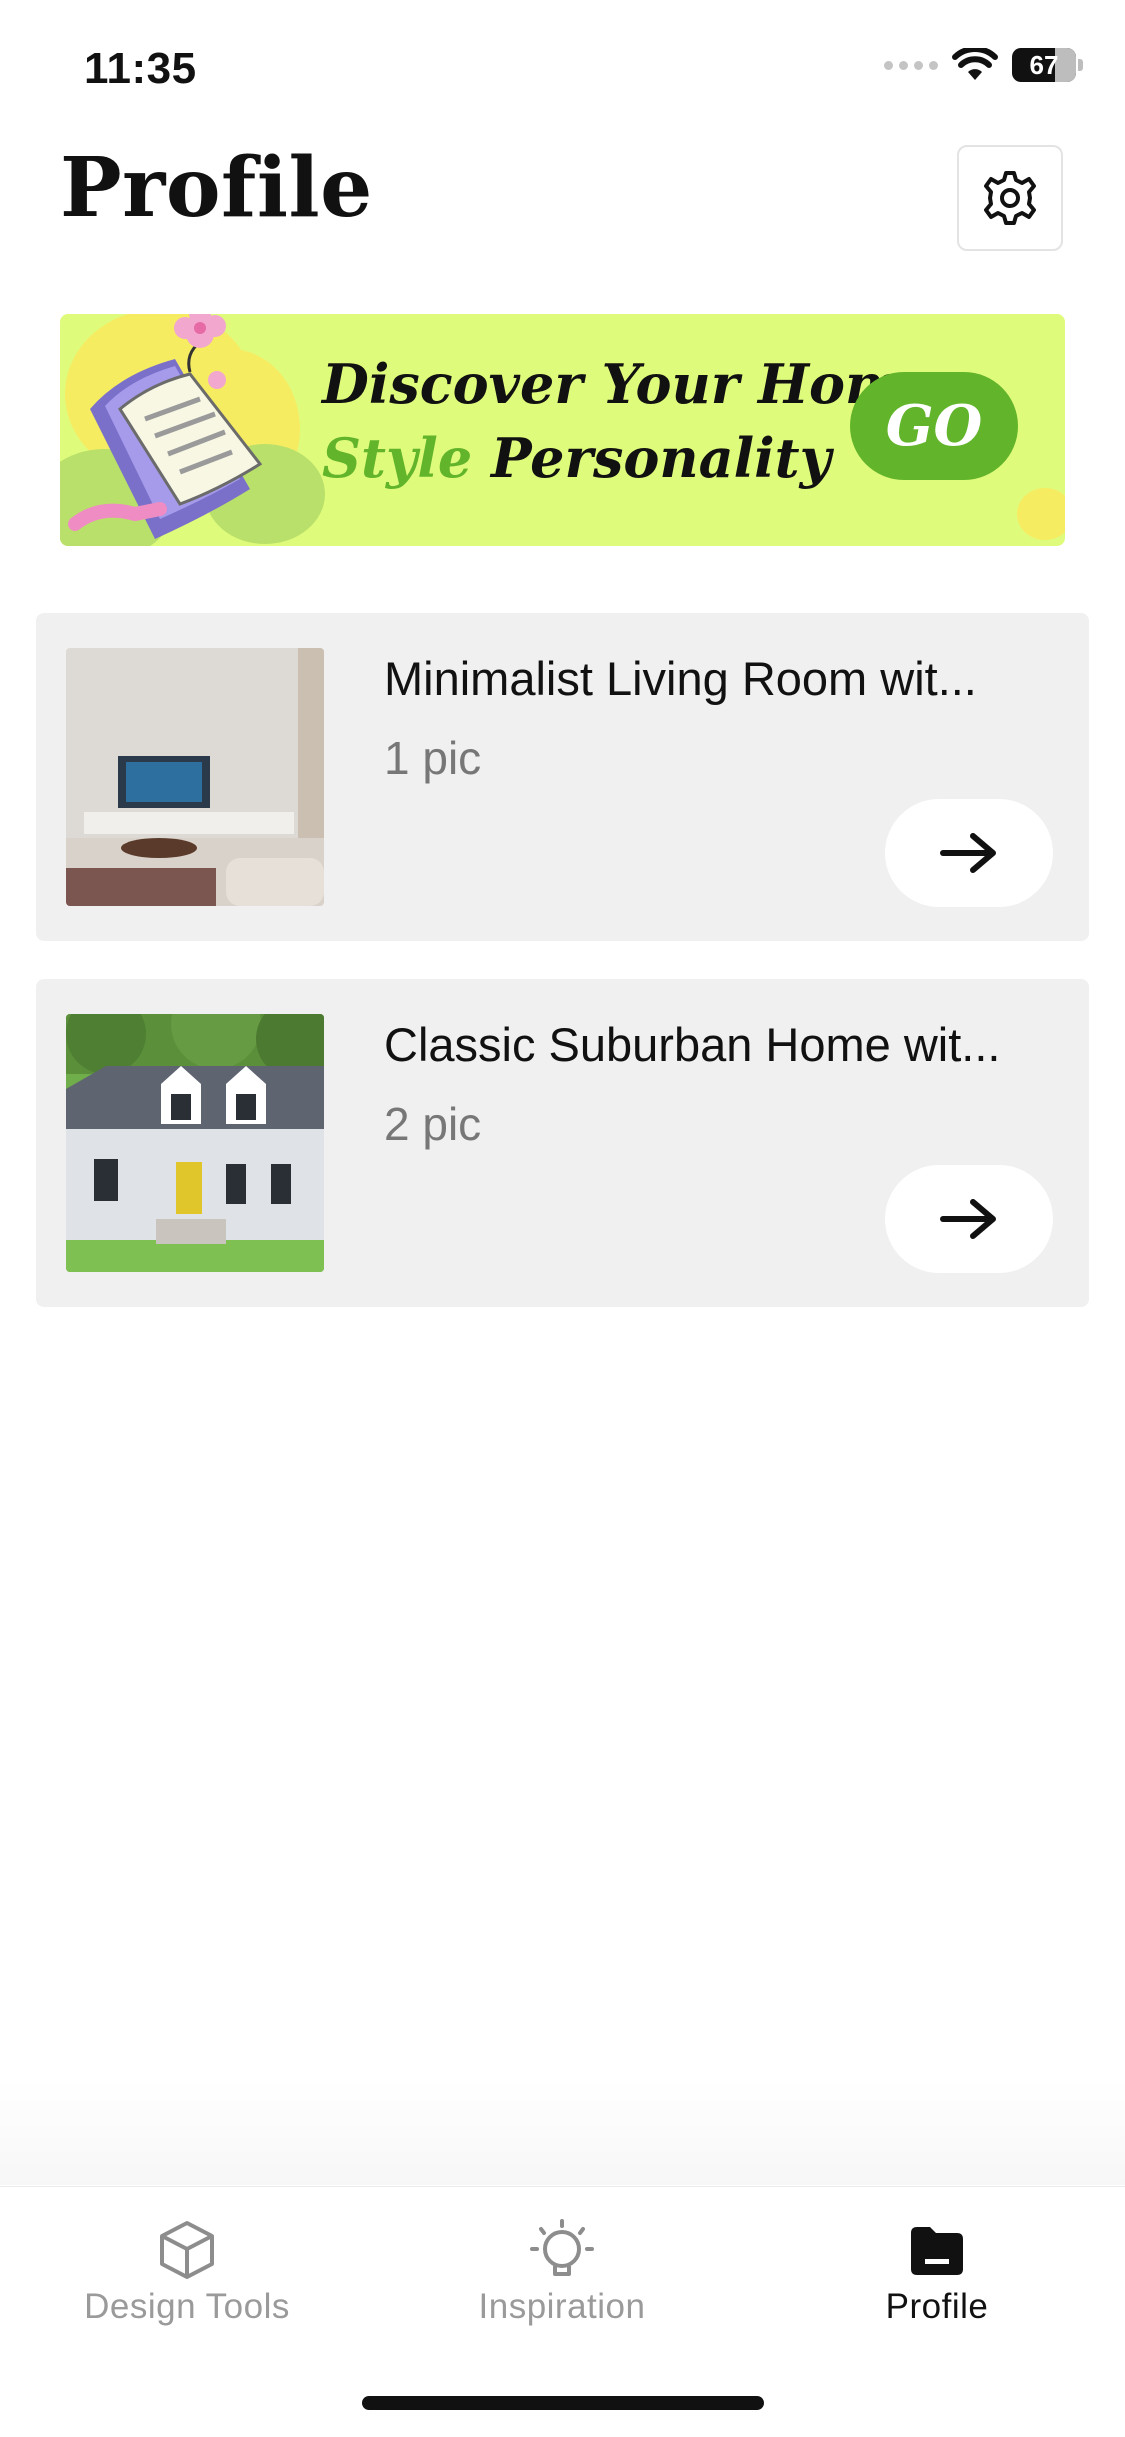 The width and height of the screenshot is (1125, 2437). I want to click on status-indicators: 67, so click(983, 65).